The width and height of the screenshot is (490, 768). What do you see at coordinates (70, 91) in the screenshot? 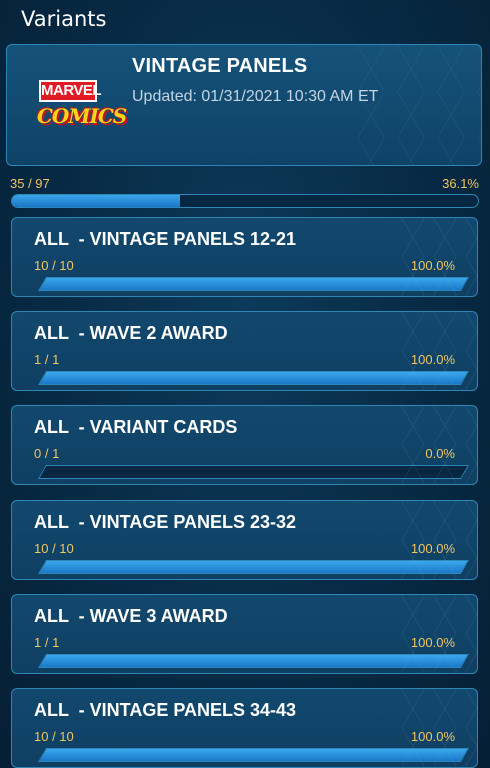
I see `logo-marvel-text: MARVEL` at bounding box center [70, 91].